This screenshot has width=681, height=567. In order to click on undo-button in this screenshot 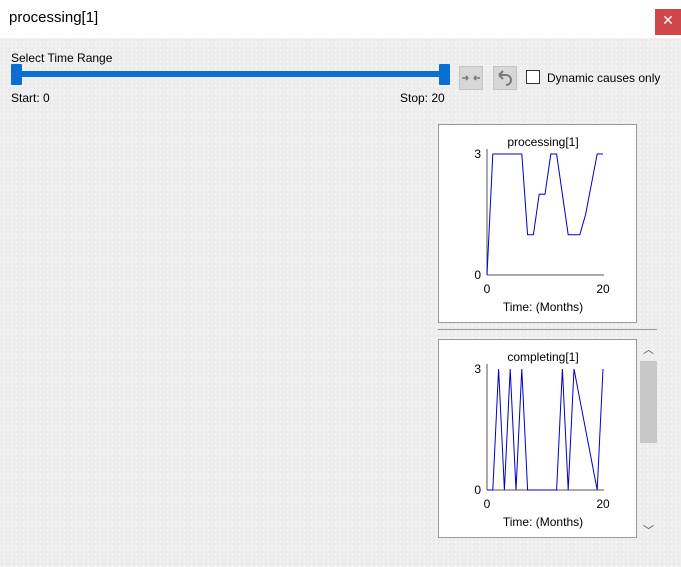, I will do `click(505, 78)`.